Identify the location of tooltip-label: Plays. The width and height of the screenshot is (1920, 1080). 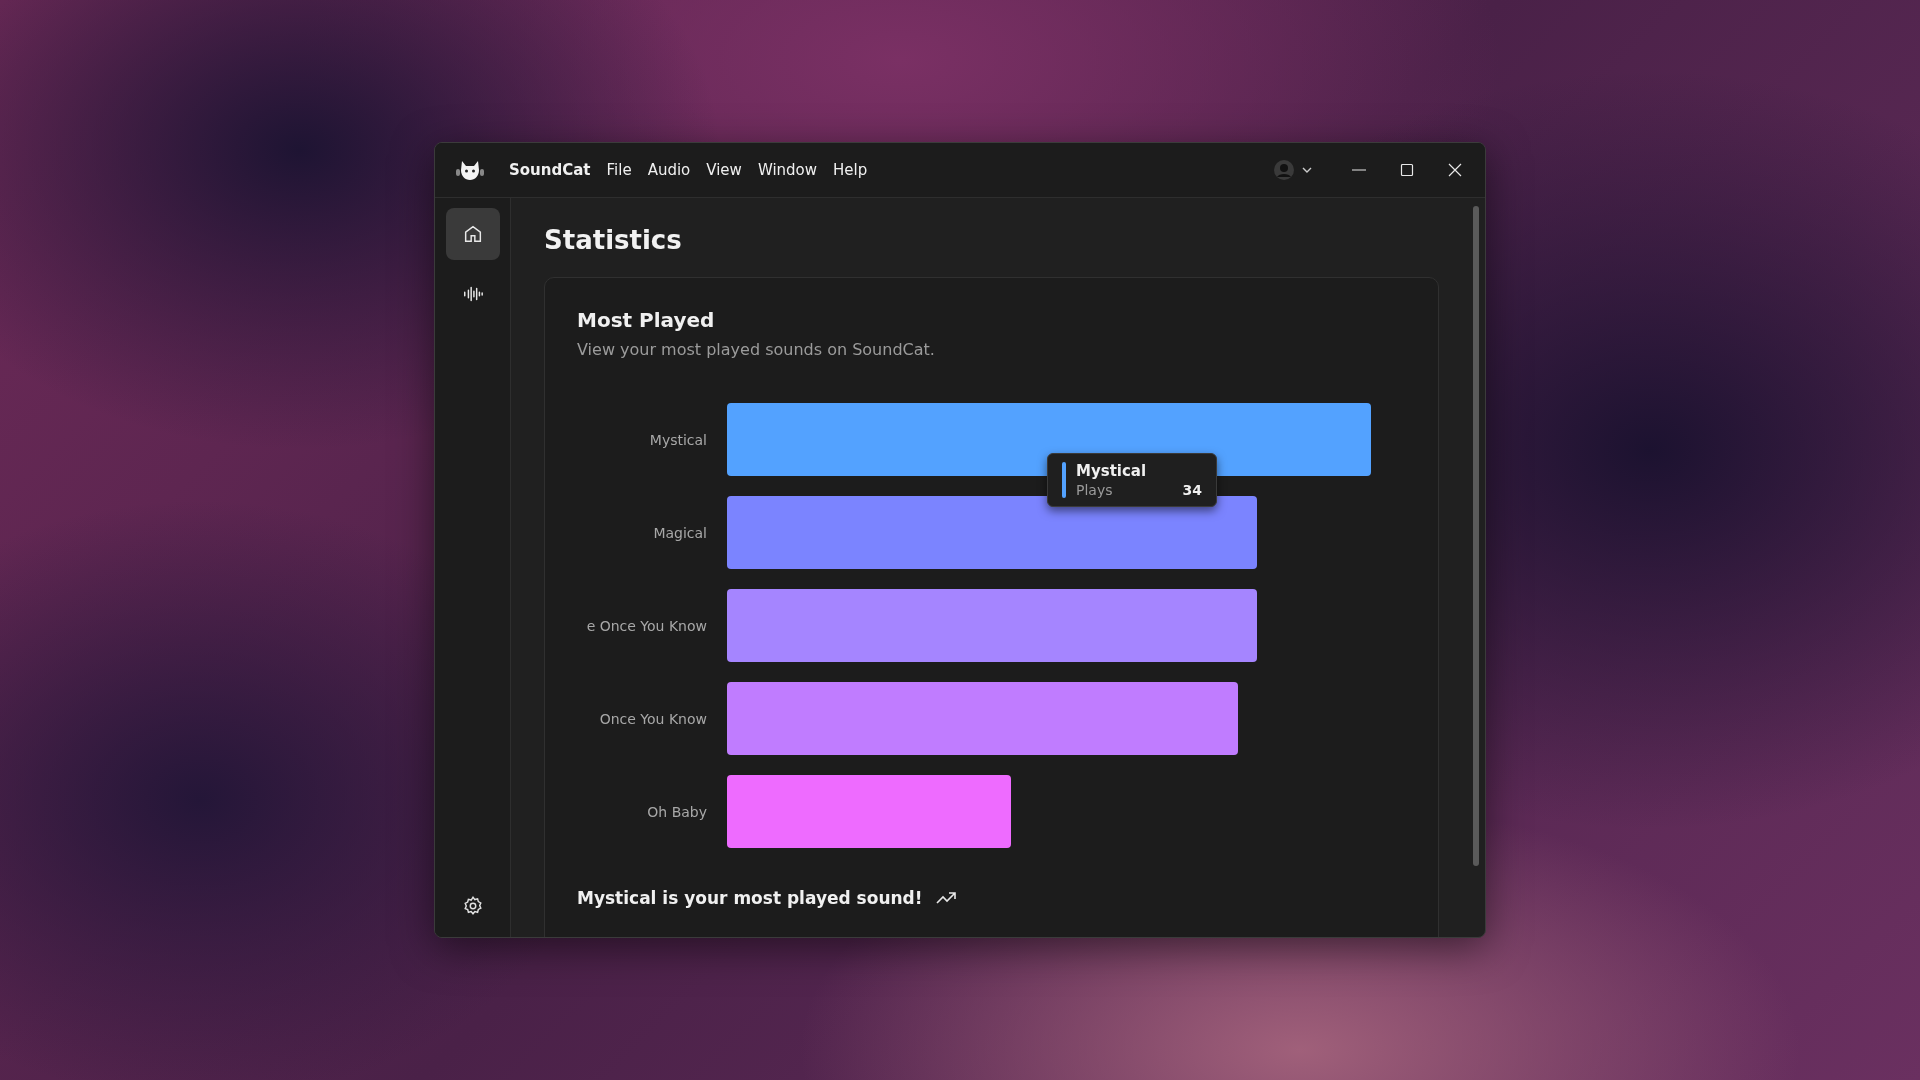
(1094, 490).